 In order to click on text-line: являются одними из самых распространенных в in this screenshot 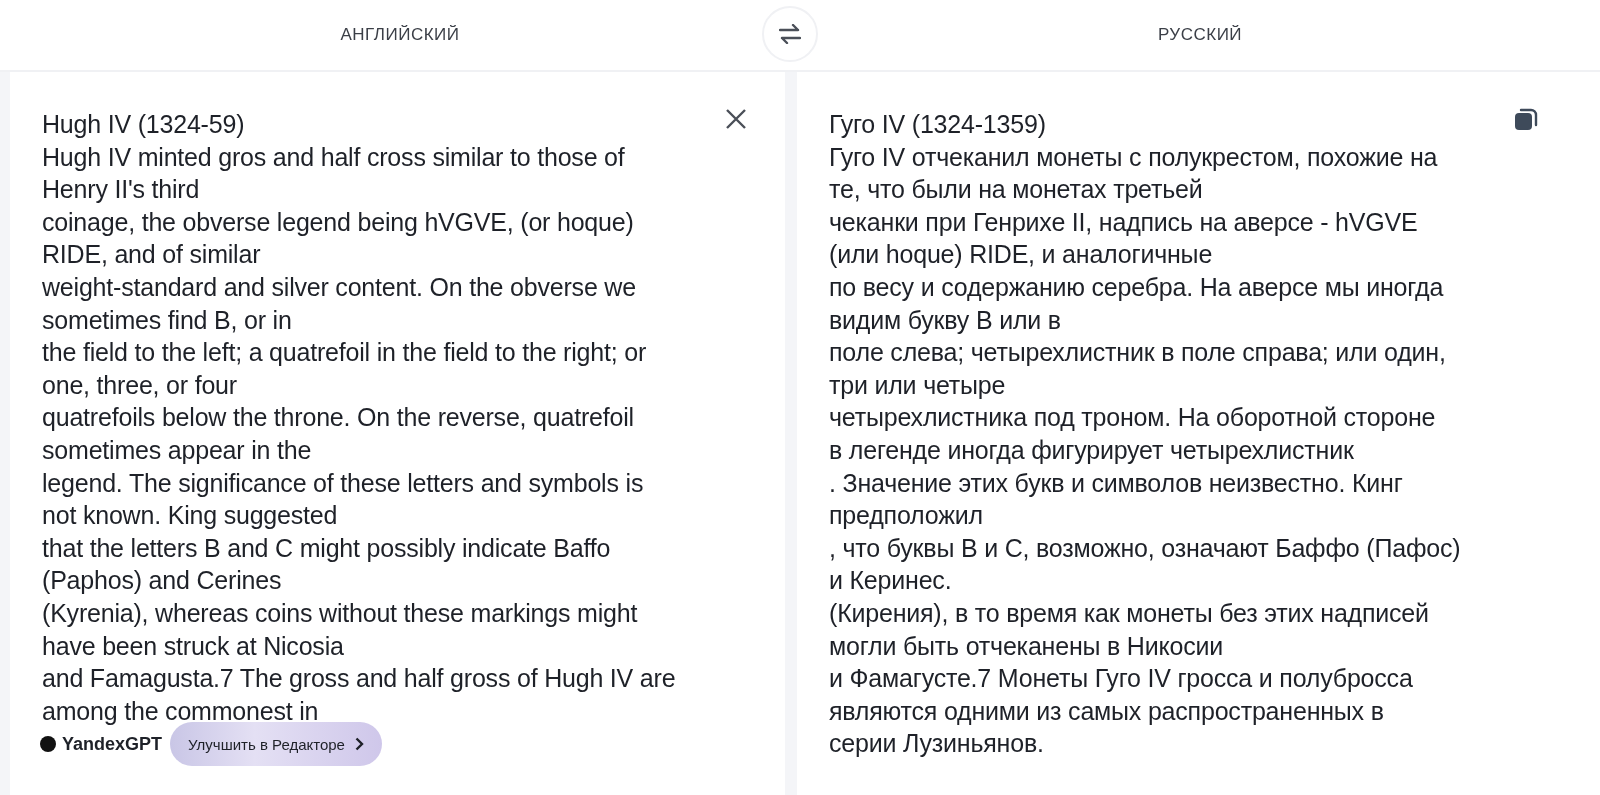, I will do `click(1106, 711)`.